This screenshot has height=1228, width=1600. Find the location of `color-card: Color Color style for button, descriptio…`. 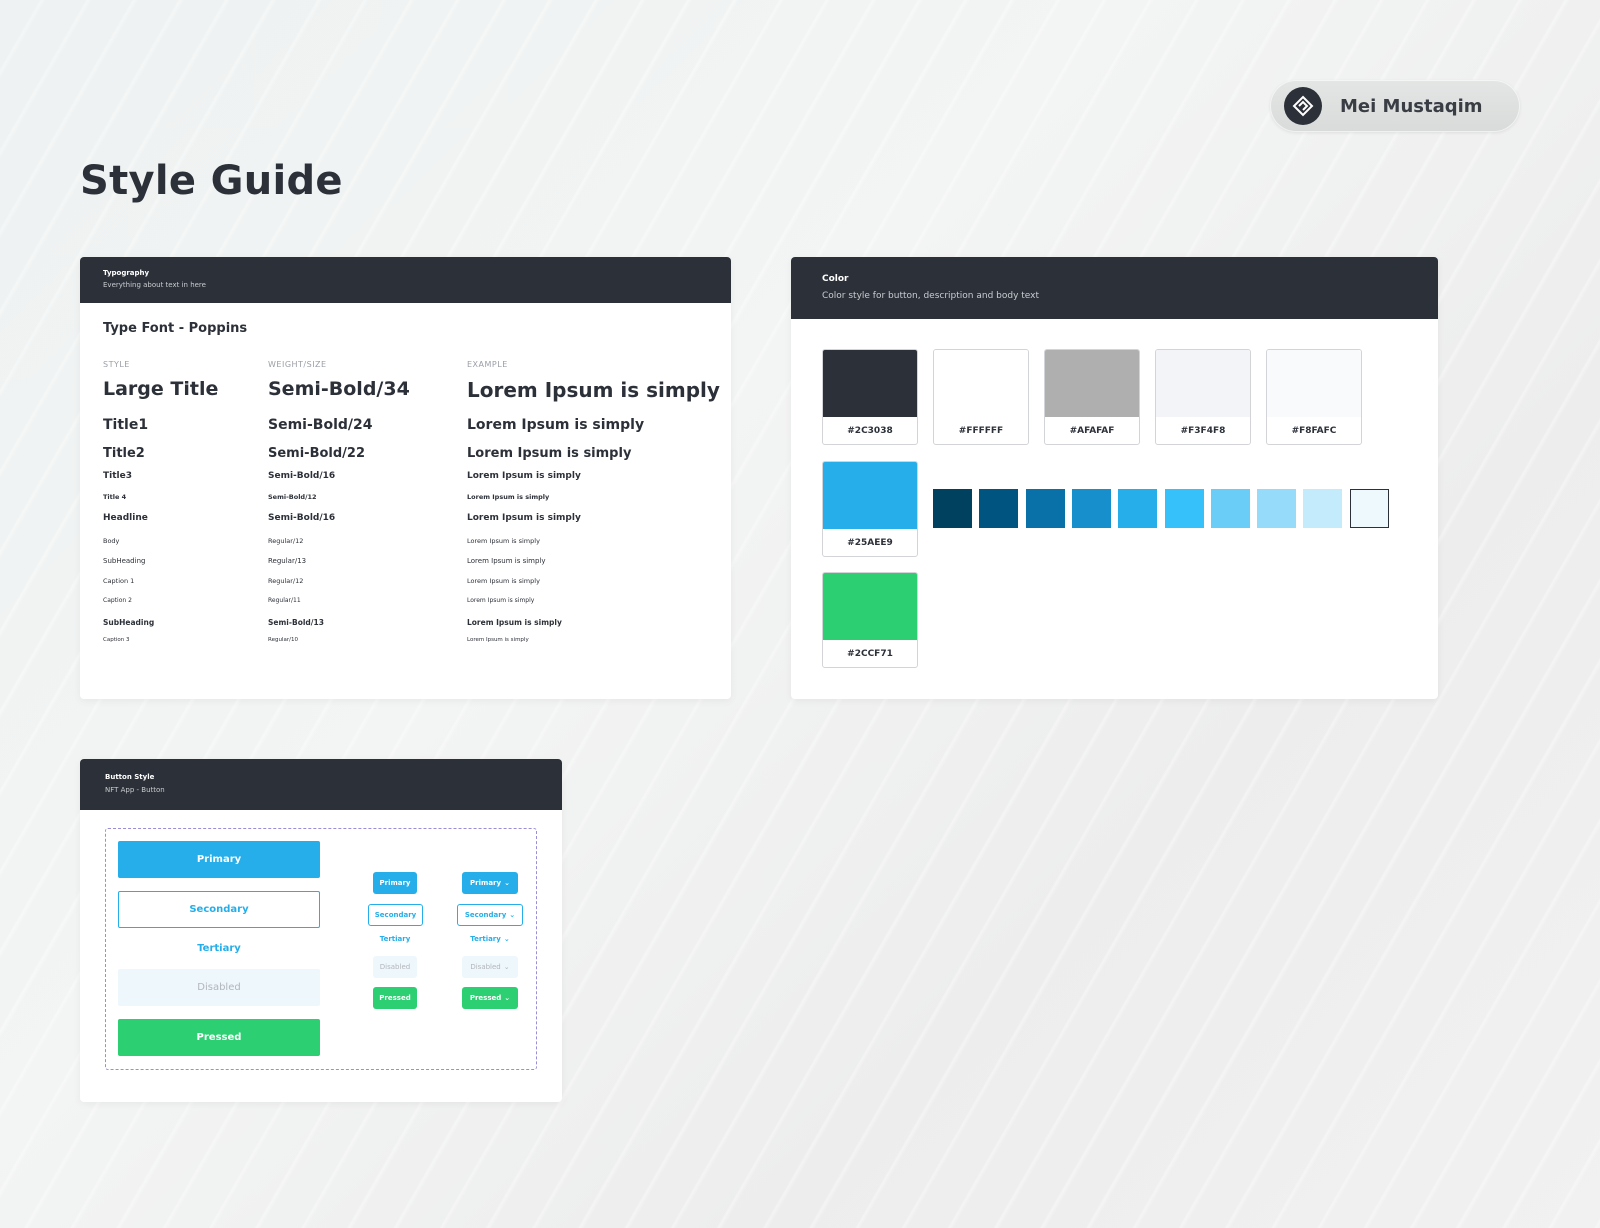

color-card: Color Color style for button, descriptio… is located at coordinates (1114, 478).